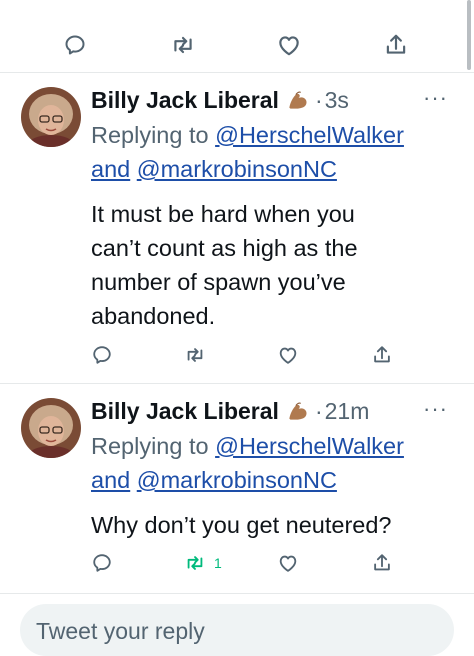  Describe the element at coordinates (241, 525) in the screenshot. I see `tweet-text-line: Why don’t you get neutered?` at that location.